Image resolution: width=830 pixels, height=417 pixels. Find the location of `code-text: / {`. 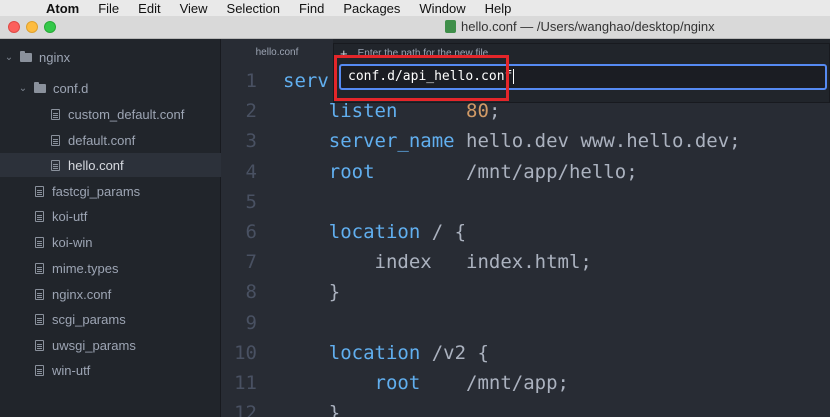

code-text: / { is located at coordinates (443, 232).